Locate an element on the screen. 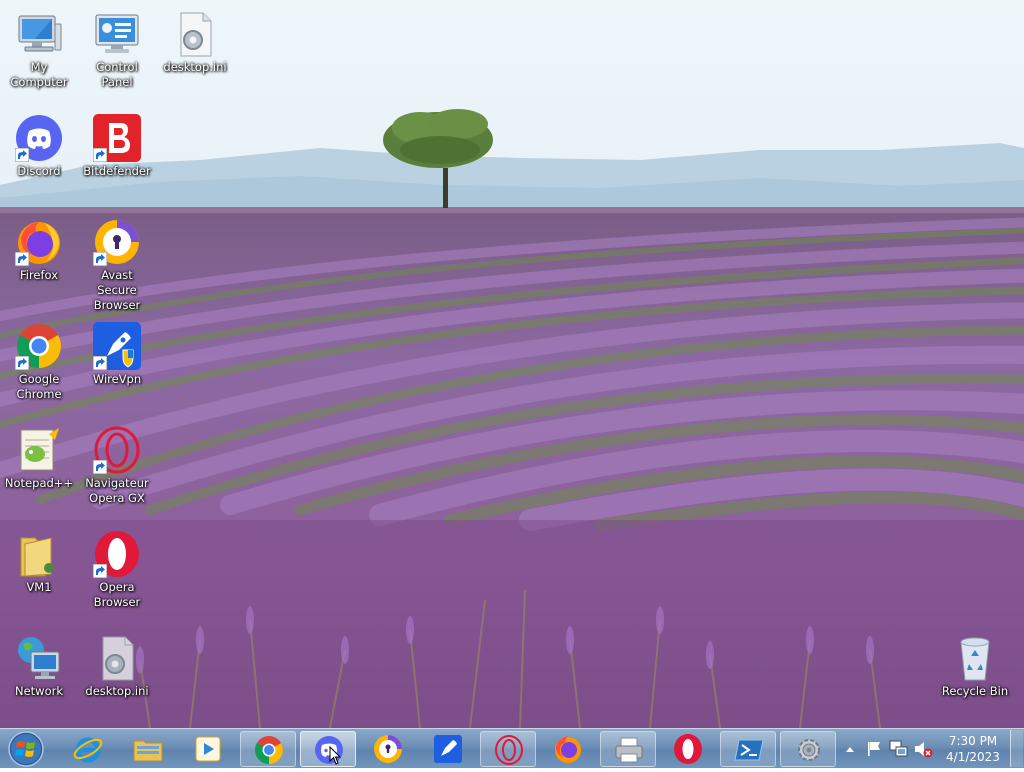  desktop-icon-wirevpn: WireVpn is located at coordinates (117, 349).